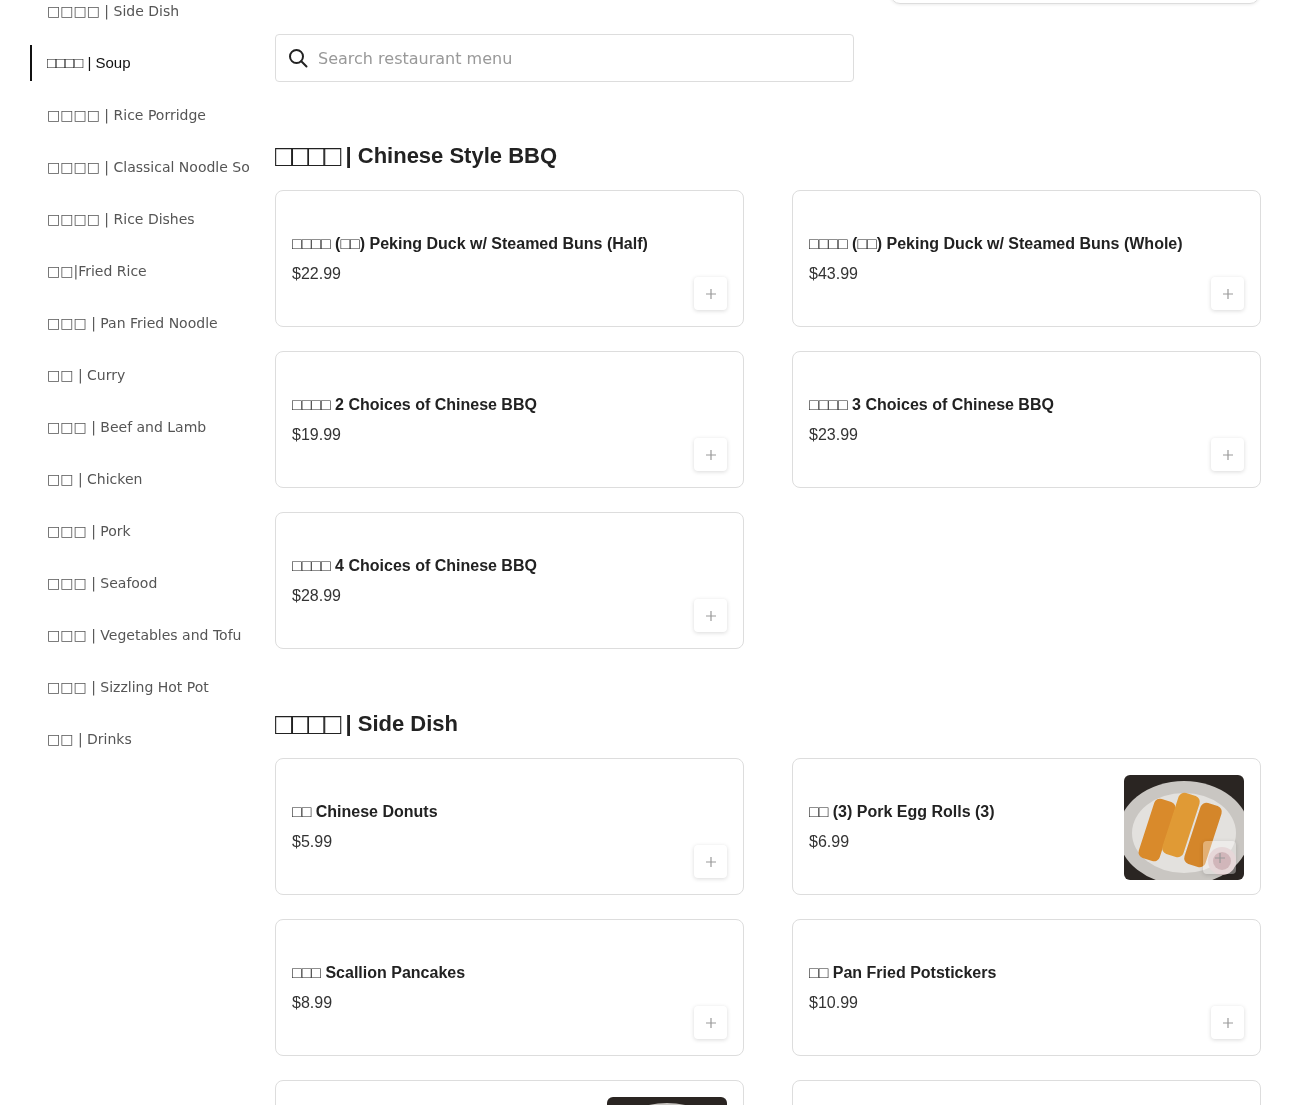  Describe the element at coordinates (313, 1002) in the screenshot. I see `item-price: $8.99` at that location.